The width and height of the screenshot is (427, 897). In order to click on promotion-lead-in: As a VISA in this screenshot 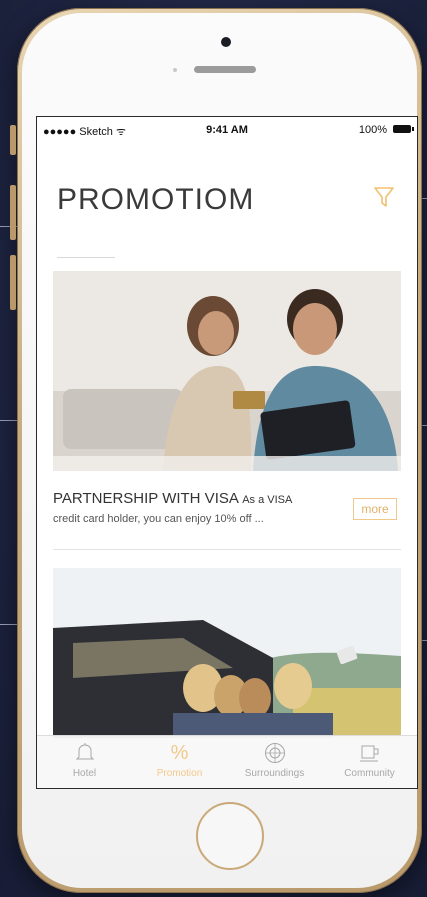, I will do `click(267, 500)`.